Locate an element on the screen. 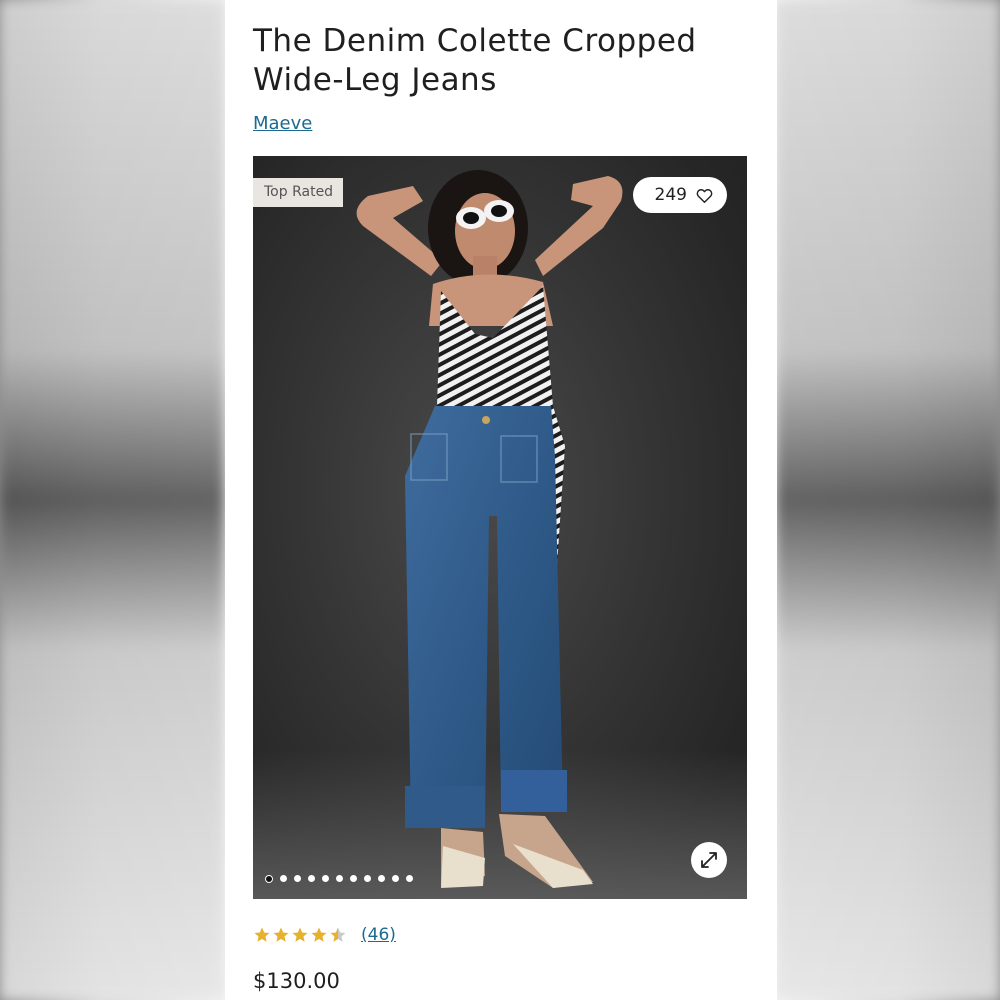  product-price: $130.00 is located at coordinates (296, 981).